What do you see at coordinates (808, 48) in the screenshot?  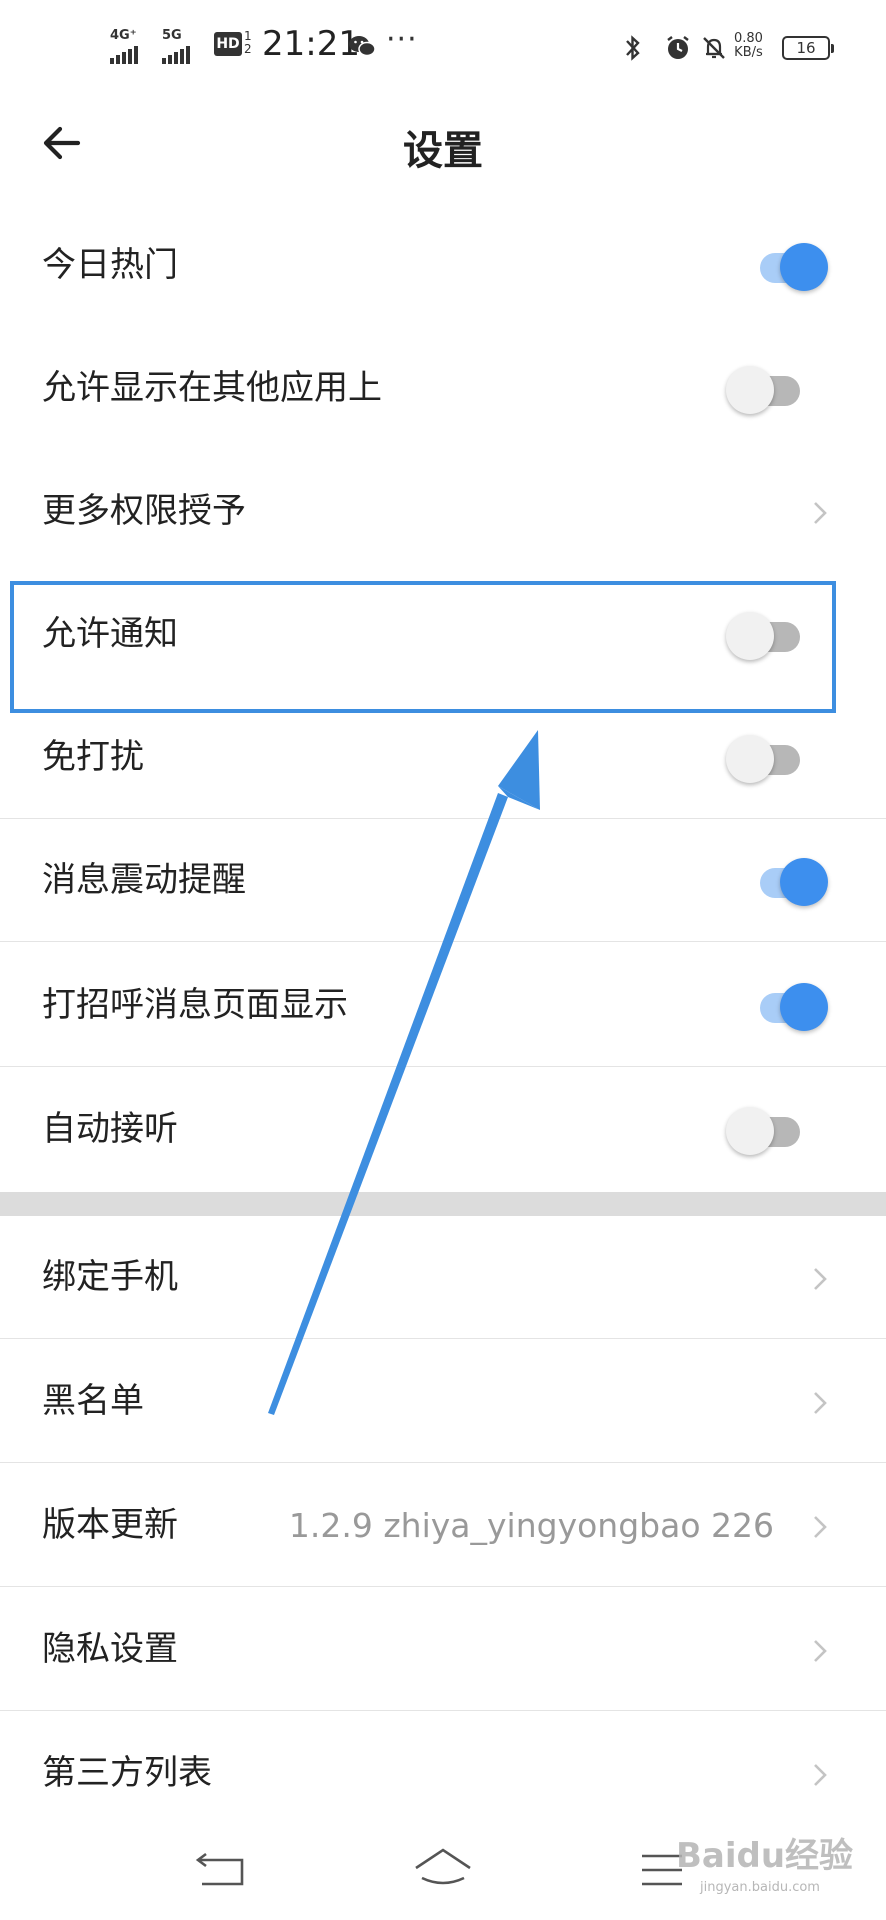 I see `battery-icon: 16` at bounding box center [808, 48].